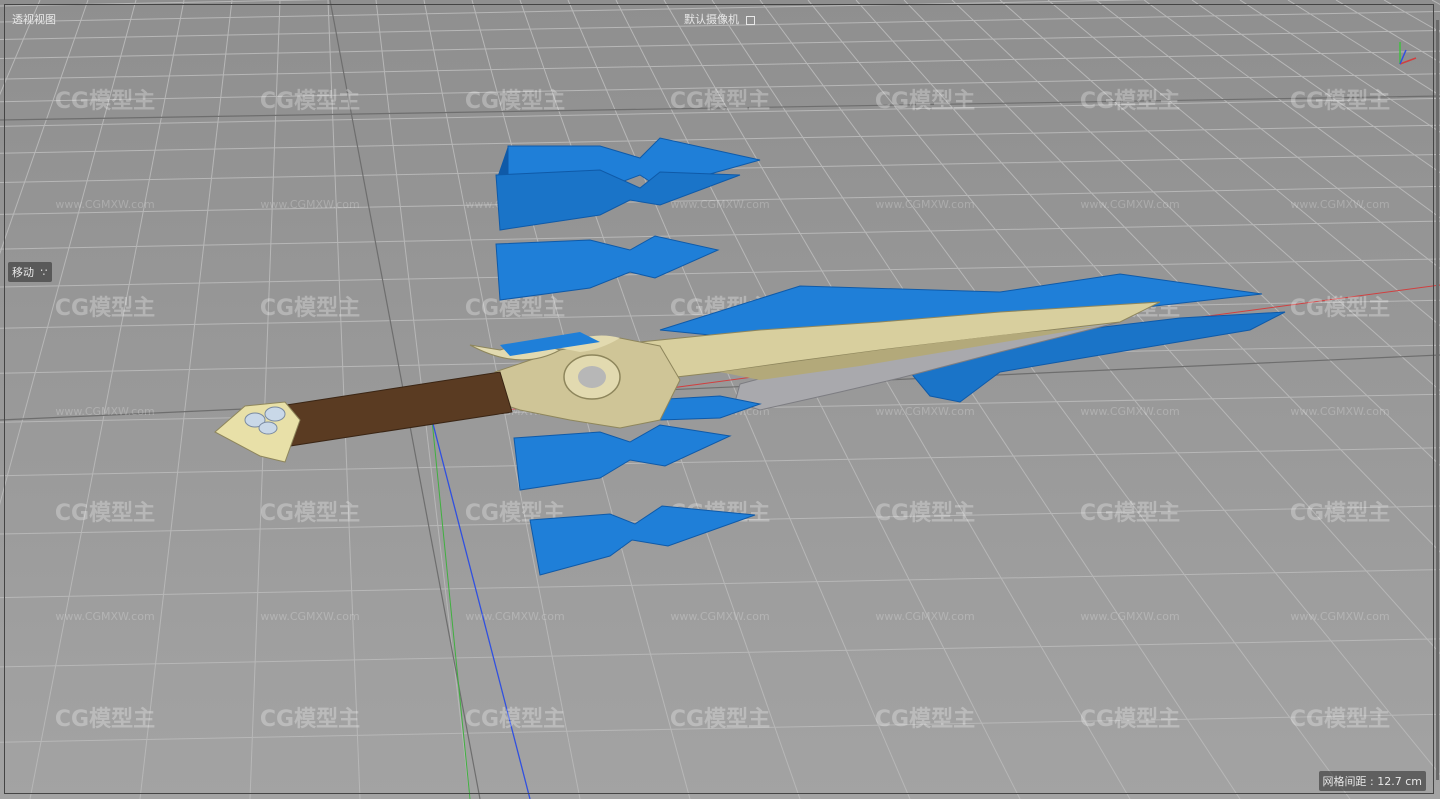  Describe the element at coordinates (750, 20) in the screenshot. I see `camera-square-icon` at that location.